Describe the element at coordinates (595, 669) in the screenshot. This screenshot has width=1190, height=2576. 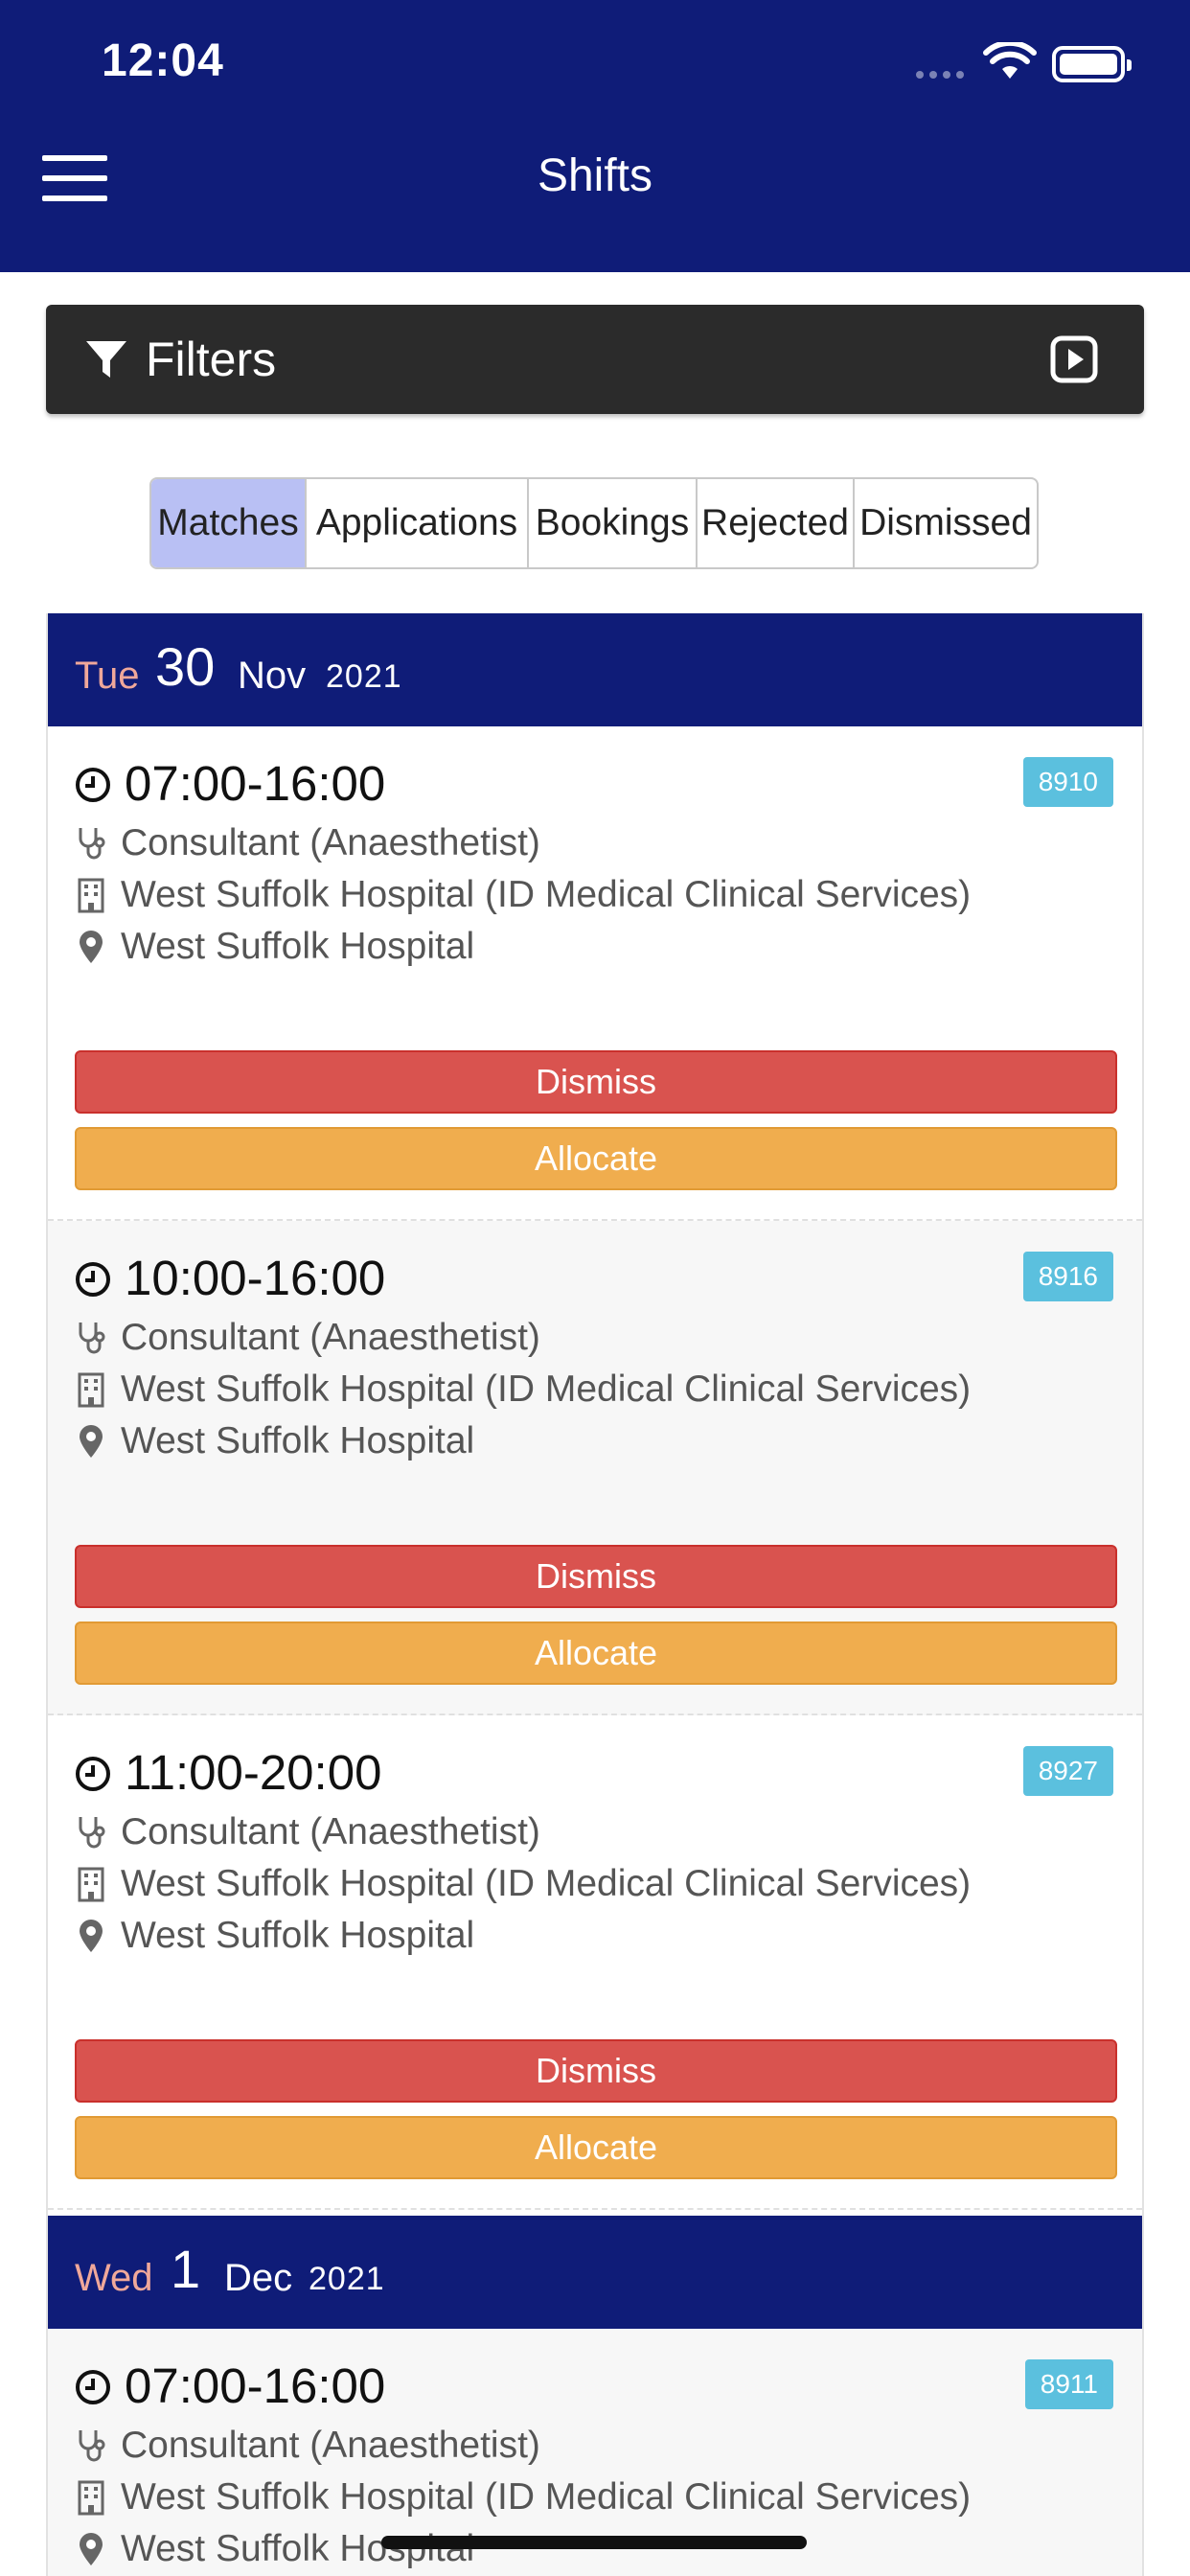
I see `date-header: Tue 30 Nov 2021` at that location.